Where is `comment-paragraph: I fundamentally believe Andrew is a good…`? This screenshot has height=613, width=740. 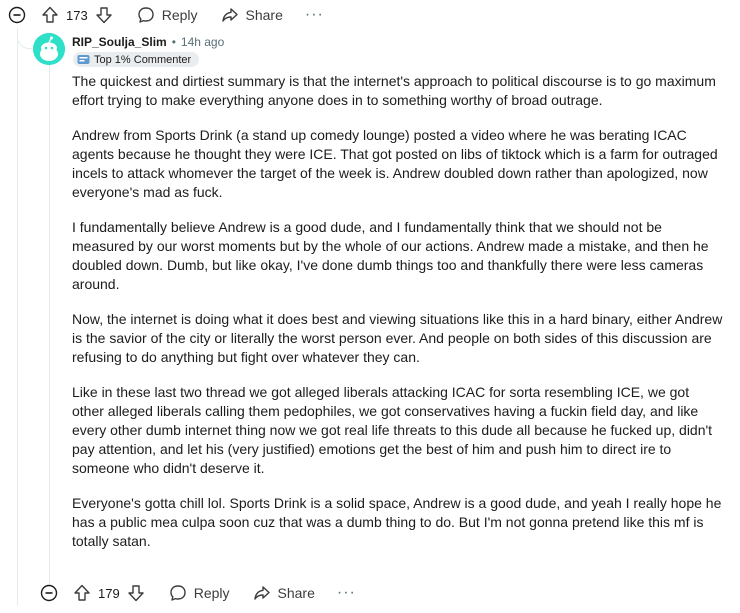 comment-paragraph: I fundamentally believe Andrew is a good… is located at coordinates (390, 255).